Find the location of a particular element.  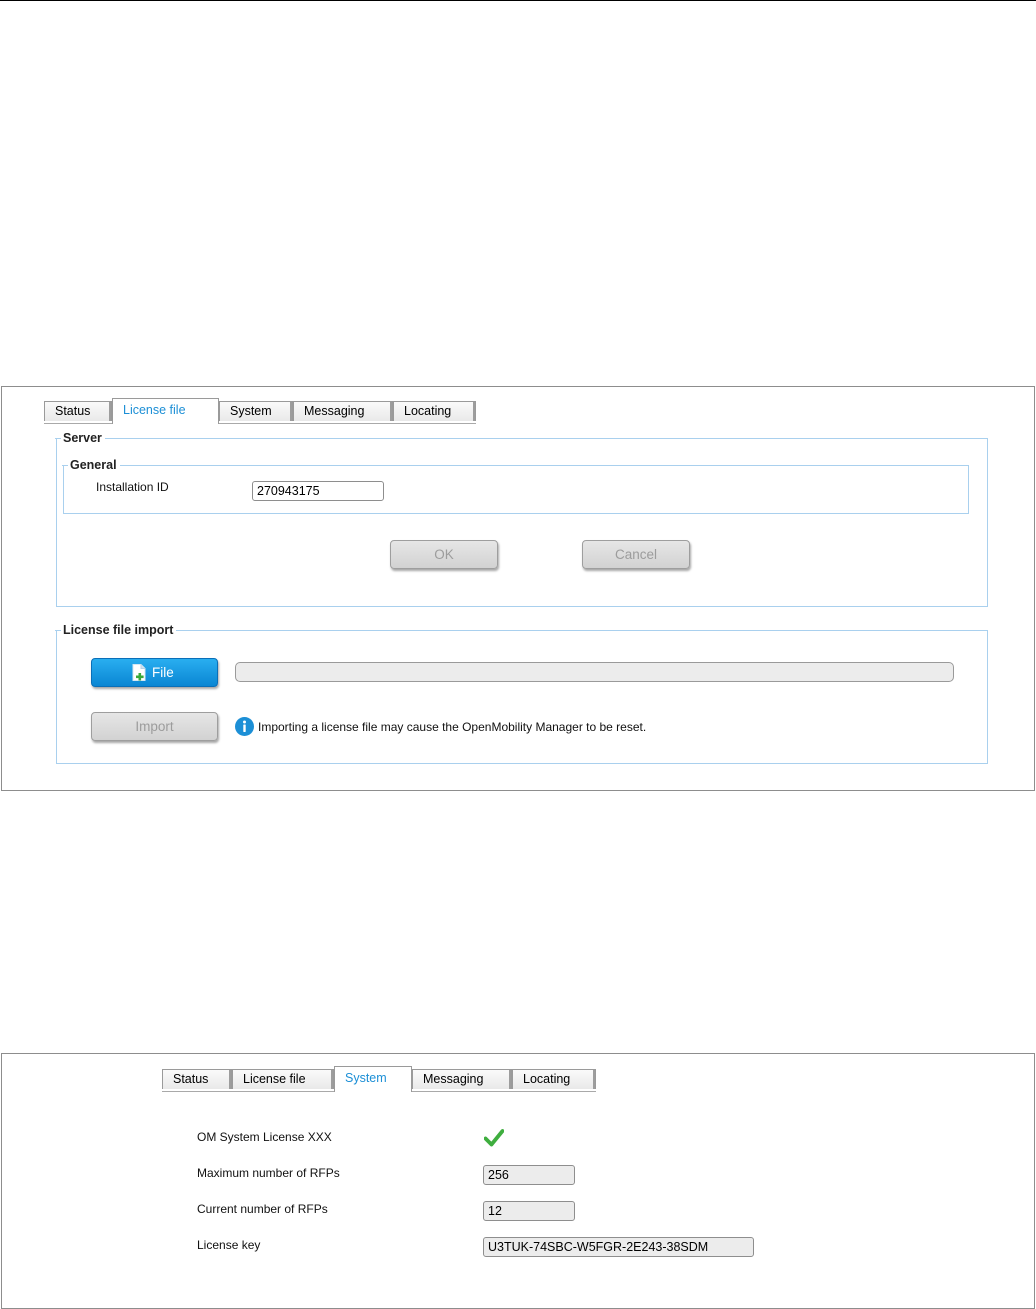

checkmark-icon is located at coordinates (494, 1138).